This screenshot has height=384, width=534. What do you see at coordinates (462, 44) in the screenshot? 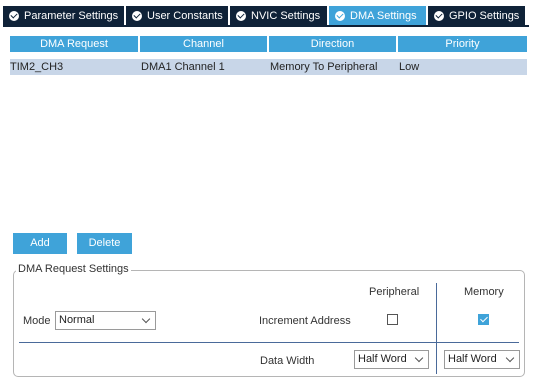
I see `column-header-priority: Priority` at bounding box center [462, 44].